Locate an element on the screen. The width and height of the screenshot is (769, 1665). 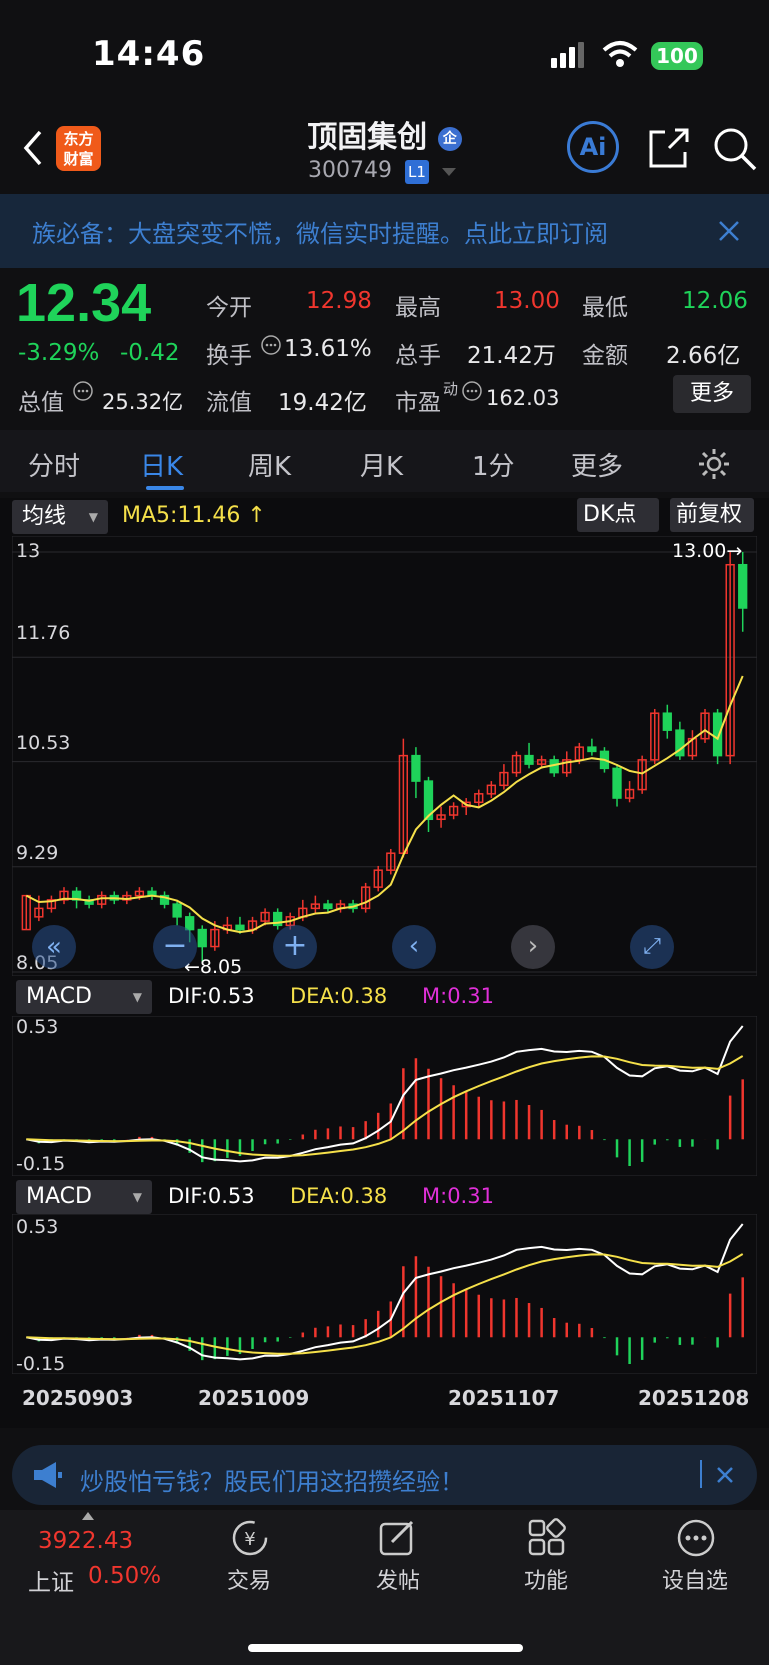
tab-daily-k: 日K is located at coordinates (161, 464).